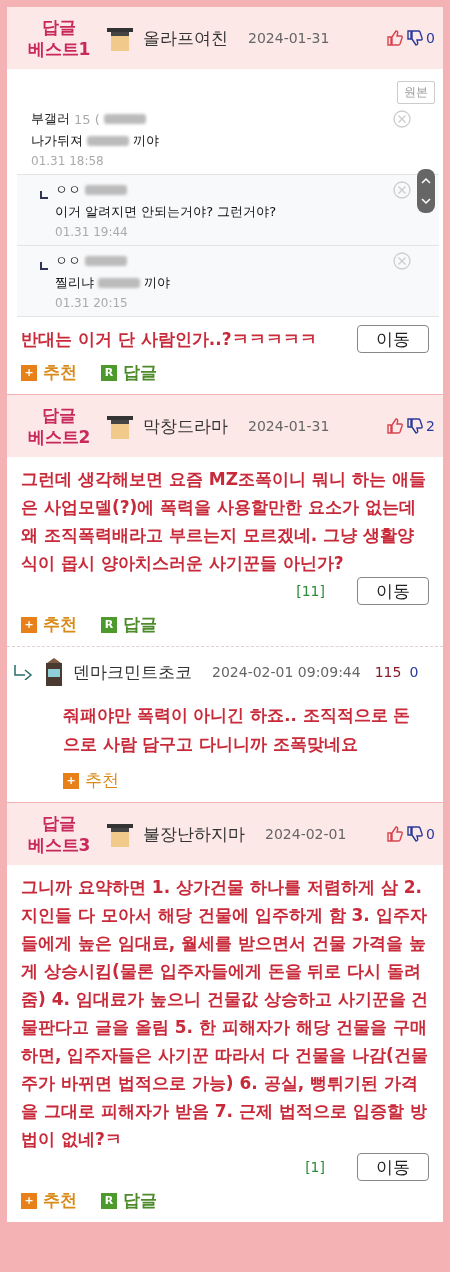 This screenshot has height=1272, width=450. Describe the element at coordinates (224, 521) in the screenshot. I see `comment-body: 그런데 생각해보면 요즘 MZ조폭이니 뭐니 하는 애들은 사업모델(?)에 폭력을 사용할만한 요소가 없는데 왜 조직폭력배라고 부르는지 모르겠네. 그냥 생활양식이 몹시 양아치스러운 사기꾼들 아닌가?` at that location.